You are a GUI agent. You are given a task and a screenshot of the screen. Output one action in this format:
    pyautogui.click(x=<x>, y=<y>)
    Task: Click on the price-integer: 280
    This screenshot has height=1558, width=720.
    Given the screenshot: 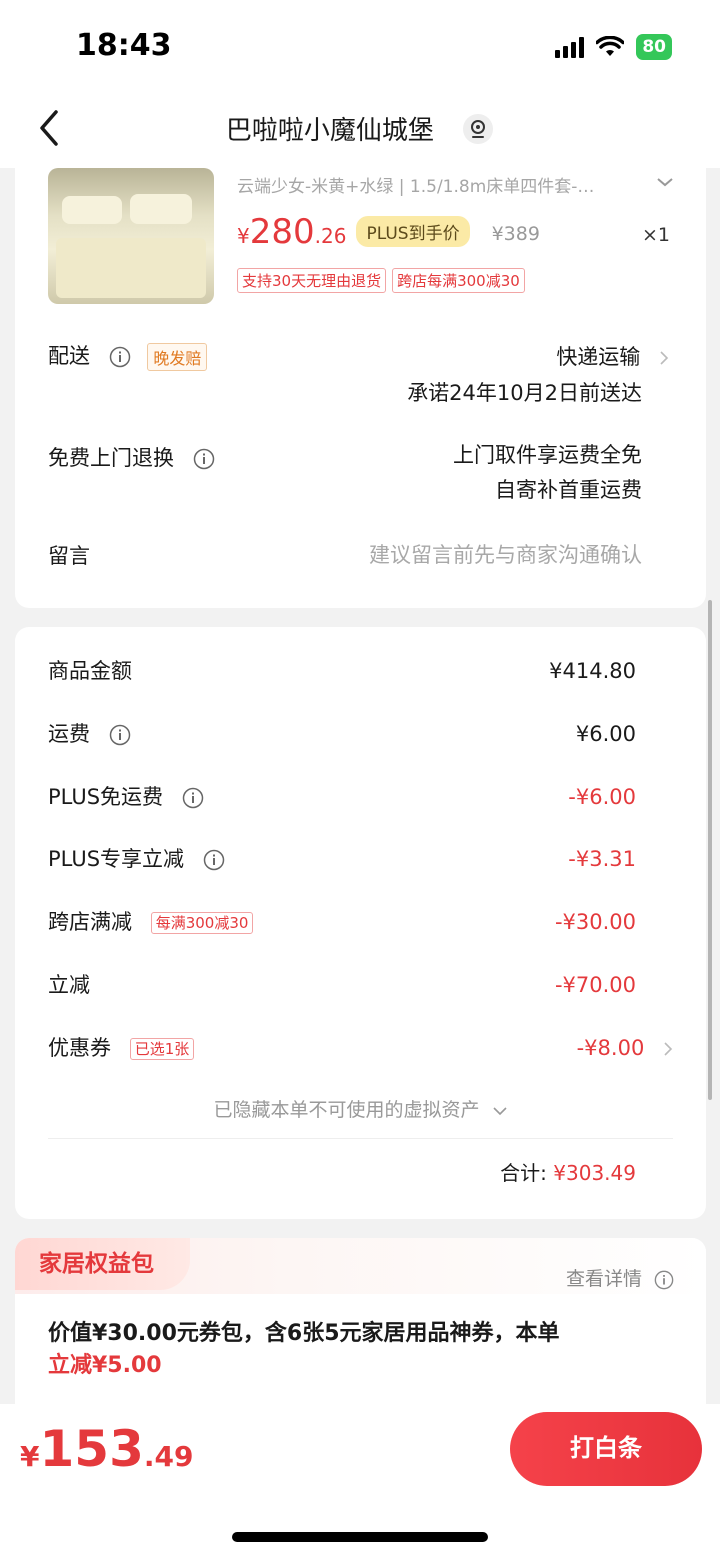 What is the action you would take?
    pyautogui.click(x=282, y=232)
    